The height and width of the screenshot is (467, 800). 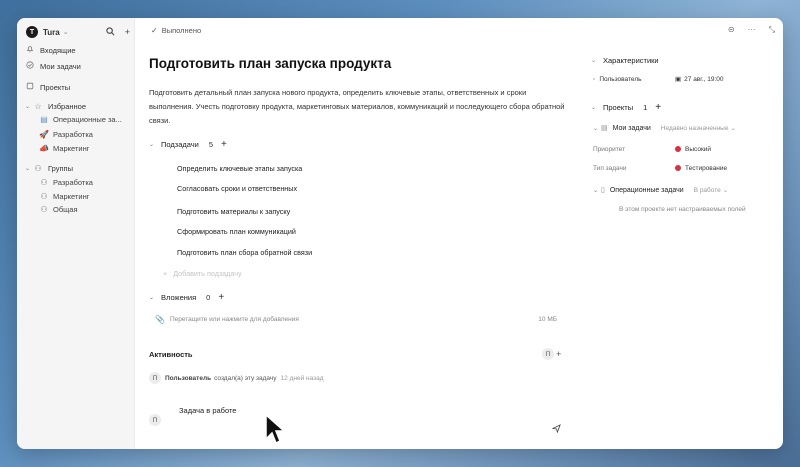 I want to click on subtask-item: Сформировать план коммуникаций, so click(x=236, y=231).